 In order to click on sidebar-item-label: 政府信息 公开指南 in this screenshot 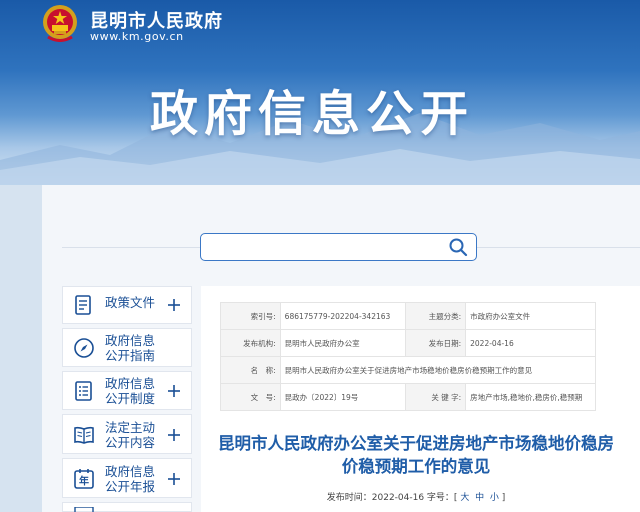, I will do `click(130, 348)`.